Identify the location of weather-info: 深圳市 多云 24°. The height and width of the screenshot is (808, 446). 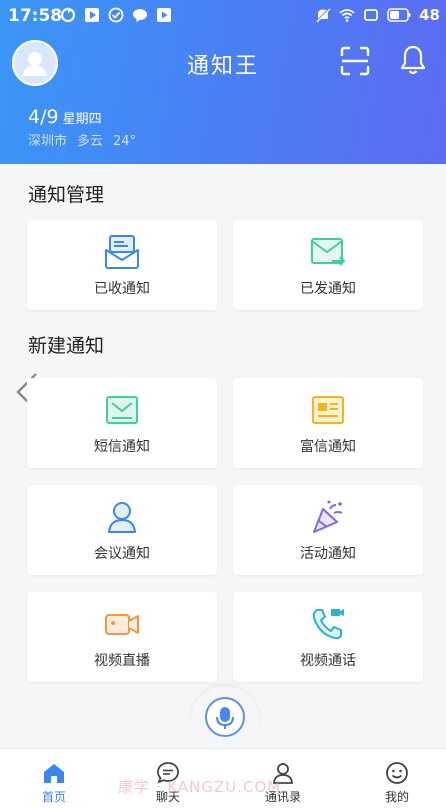
(87, 139).